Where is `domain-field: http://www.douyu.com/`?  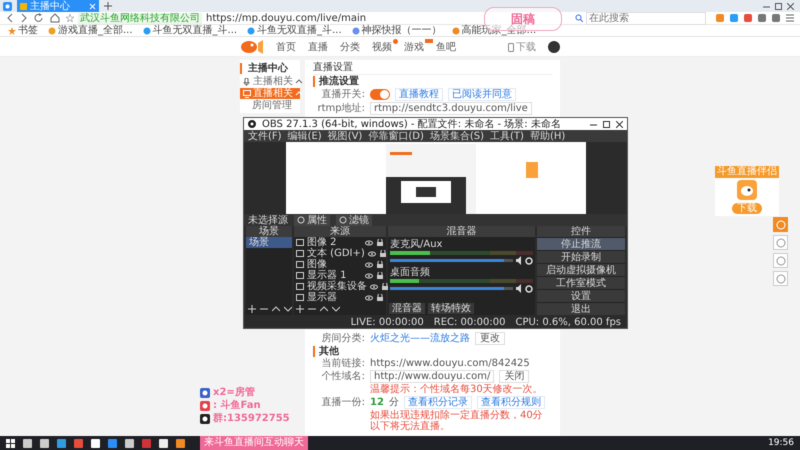
domain-field: http://www.douyu.com/ is located at coordinates (432, 376).